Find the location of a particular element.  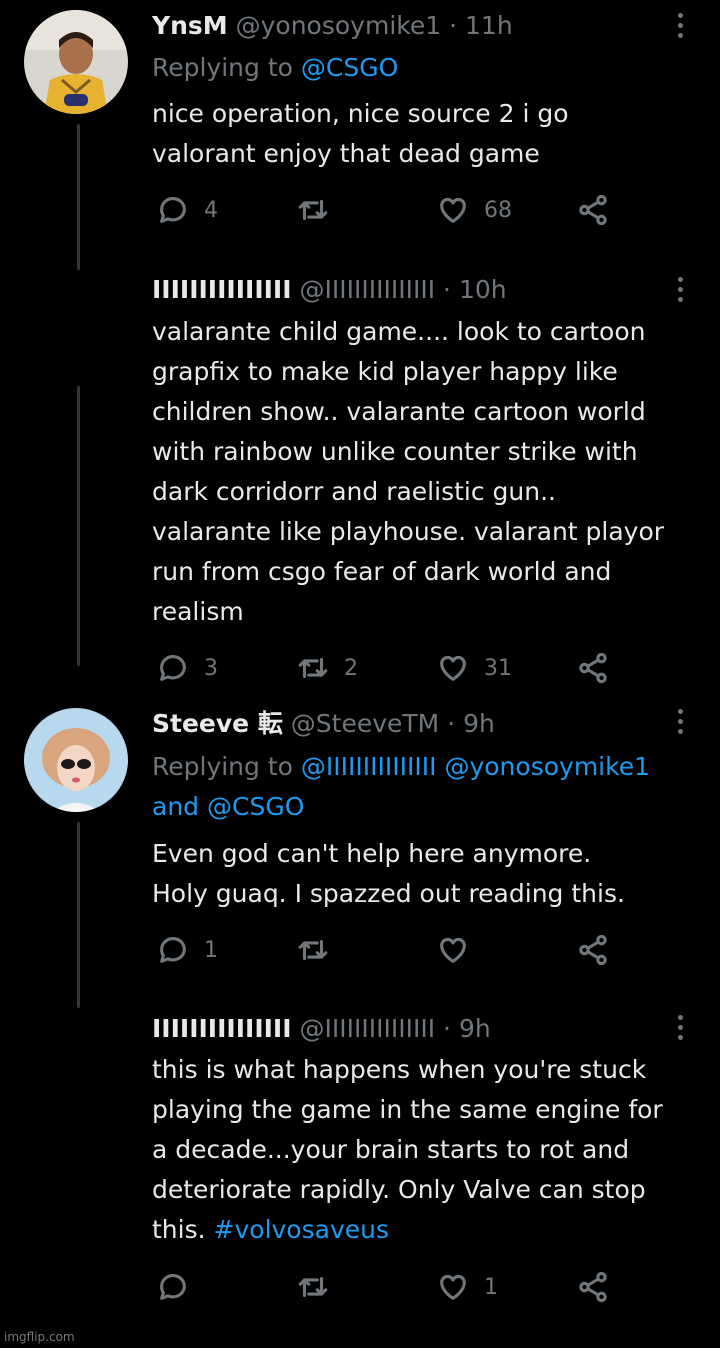

like-count: 31 is located at coordinates (498, 668).